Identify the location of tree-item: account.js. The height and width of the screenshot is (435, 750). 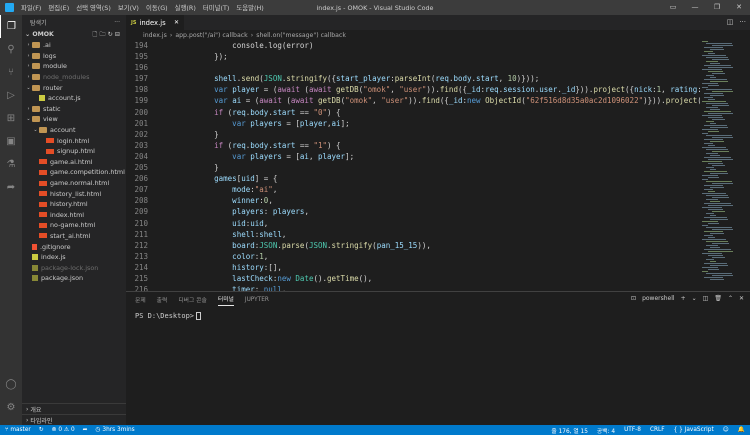
(74, 98).